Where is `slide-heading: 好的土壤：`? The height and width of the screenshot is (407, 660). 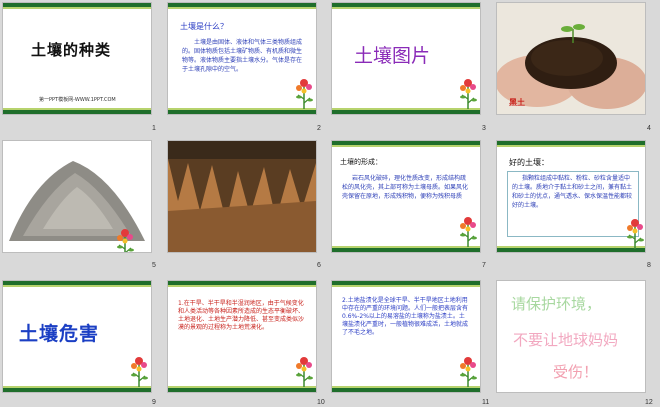
slide-heading: 好的土壤： is located at coordinates (529, 162).